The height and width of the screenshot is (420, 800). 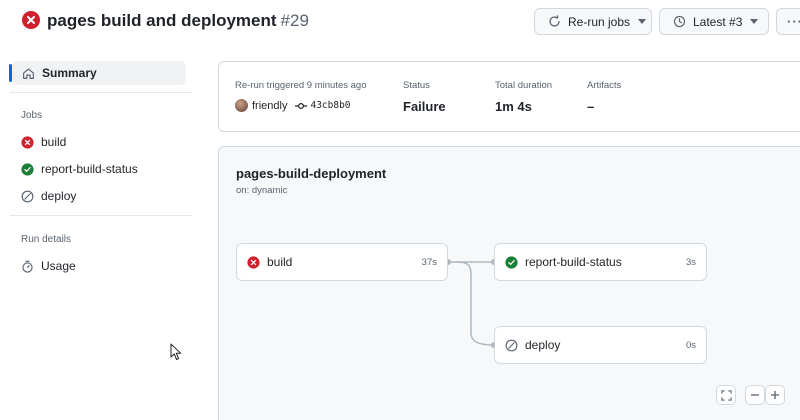 I want to click on run-number: #29, so click(x=294, y=20).